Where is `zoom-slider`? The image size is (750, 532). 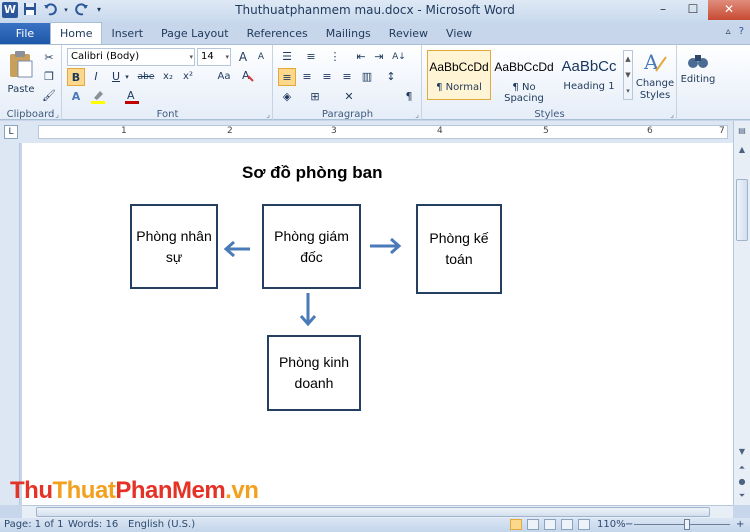
zoom-slider is located at coordinates (682, 524).